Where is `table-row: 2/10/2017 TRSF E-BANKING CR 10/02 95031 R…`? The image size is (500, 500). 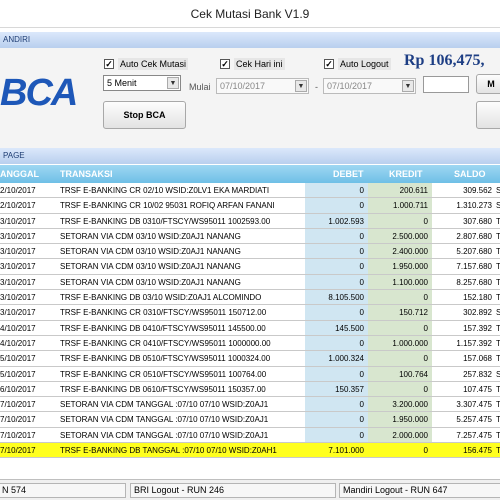
table-row: 2/10/2017 TRSF E-BANKING CR 10/02 95031 R… is located at coordinates (250, 206).